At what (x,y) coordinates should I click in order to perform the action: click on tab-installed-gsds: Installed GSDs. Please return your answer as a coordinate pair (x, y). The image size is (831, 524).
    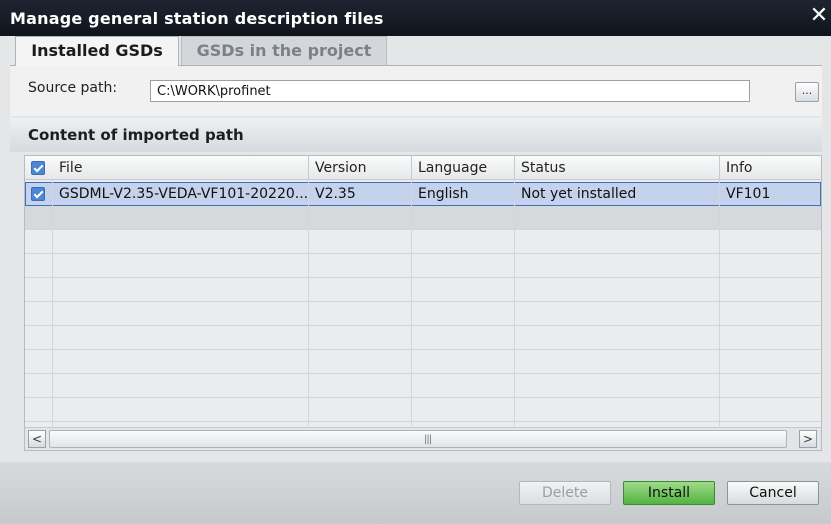
    Looking at the image, I should click on (97, 51).